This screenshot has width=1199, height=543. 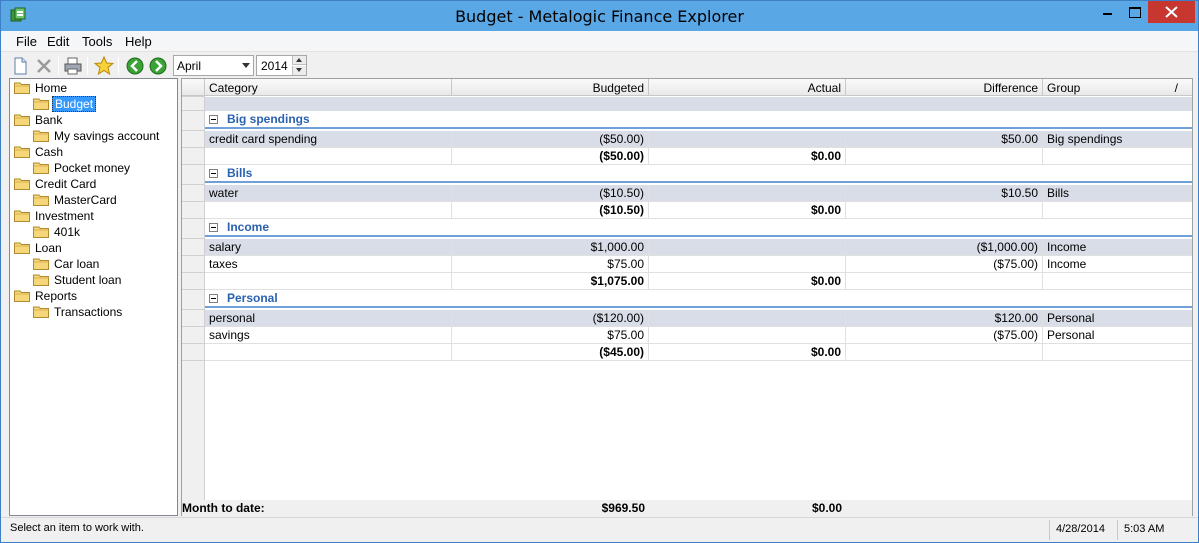 What do you see at coordinates (747, 87) in the screenshot?
I see `column-header-actual: Actual` at bounding box center [747, 87].